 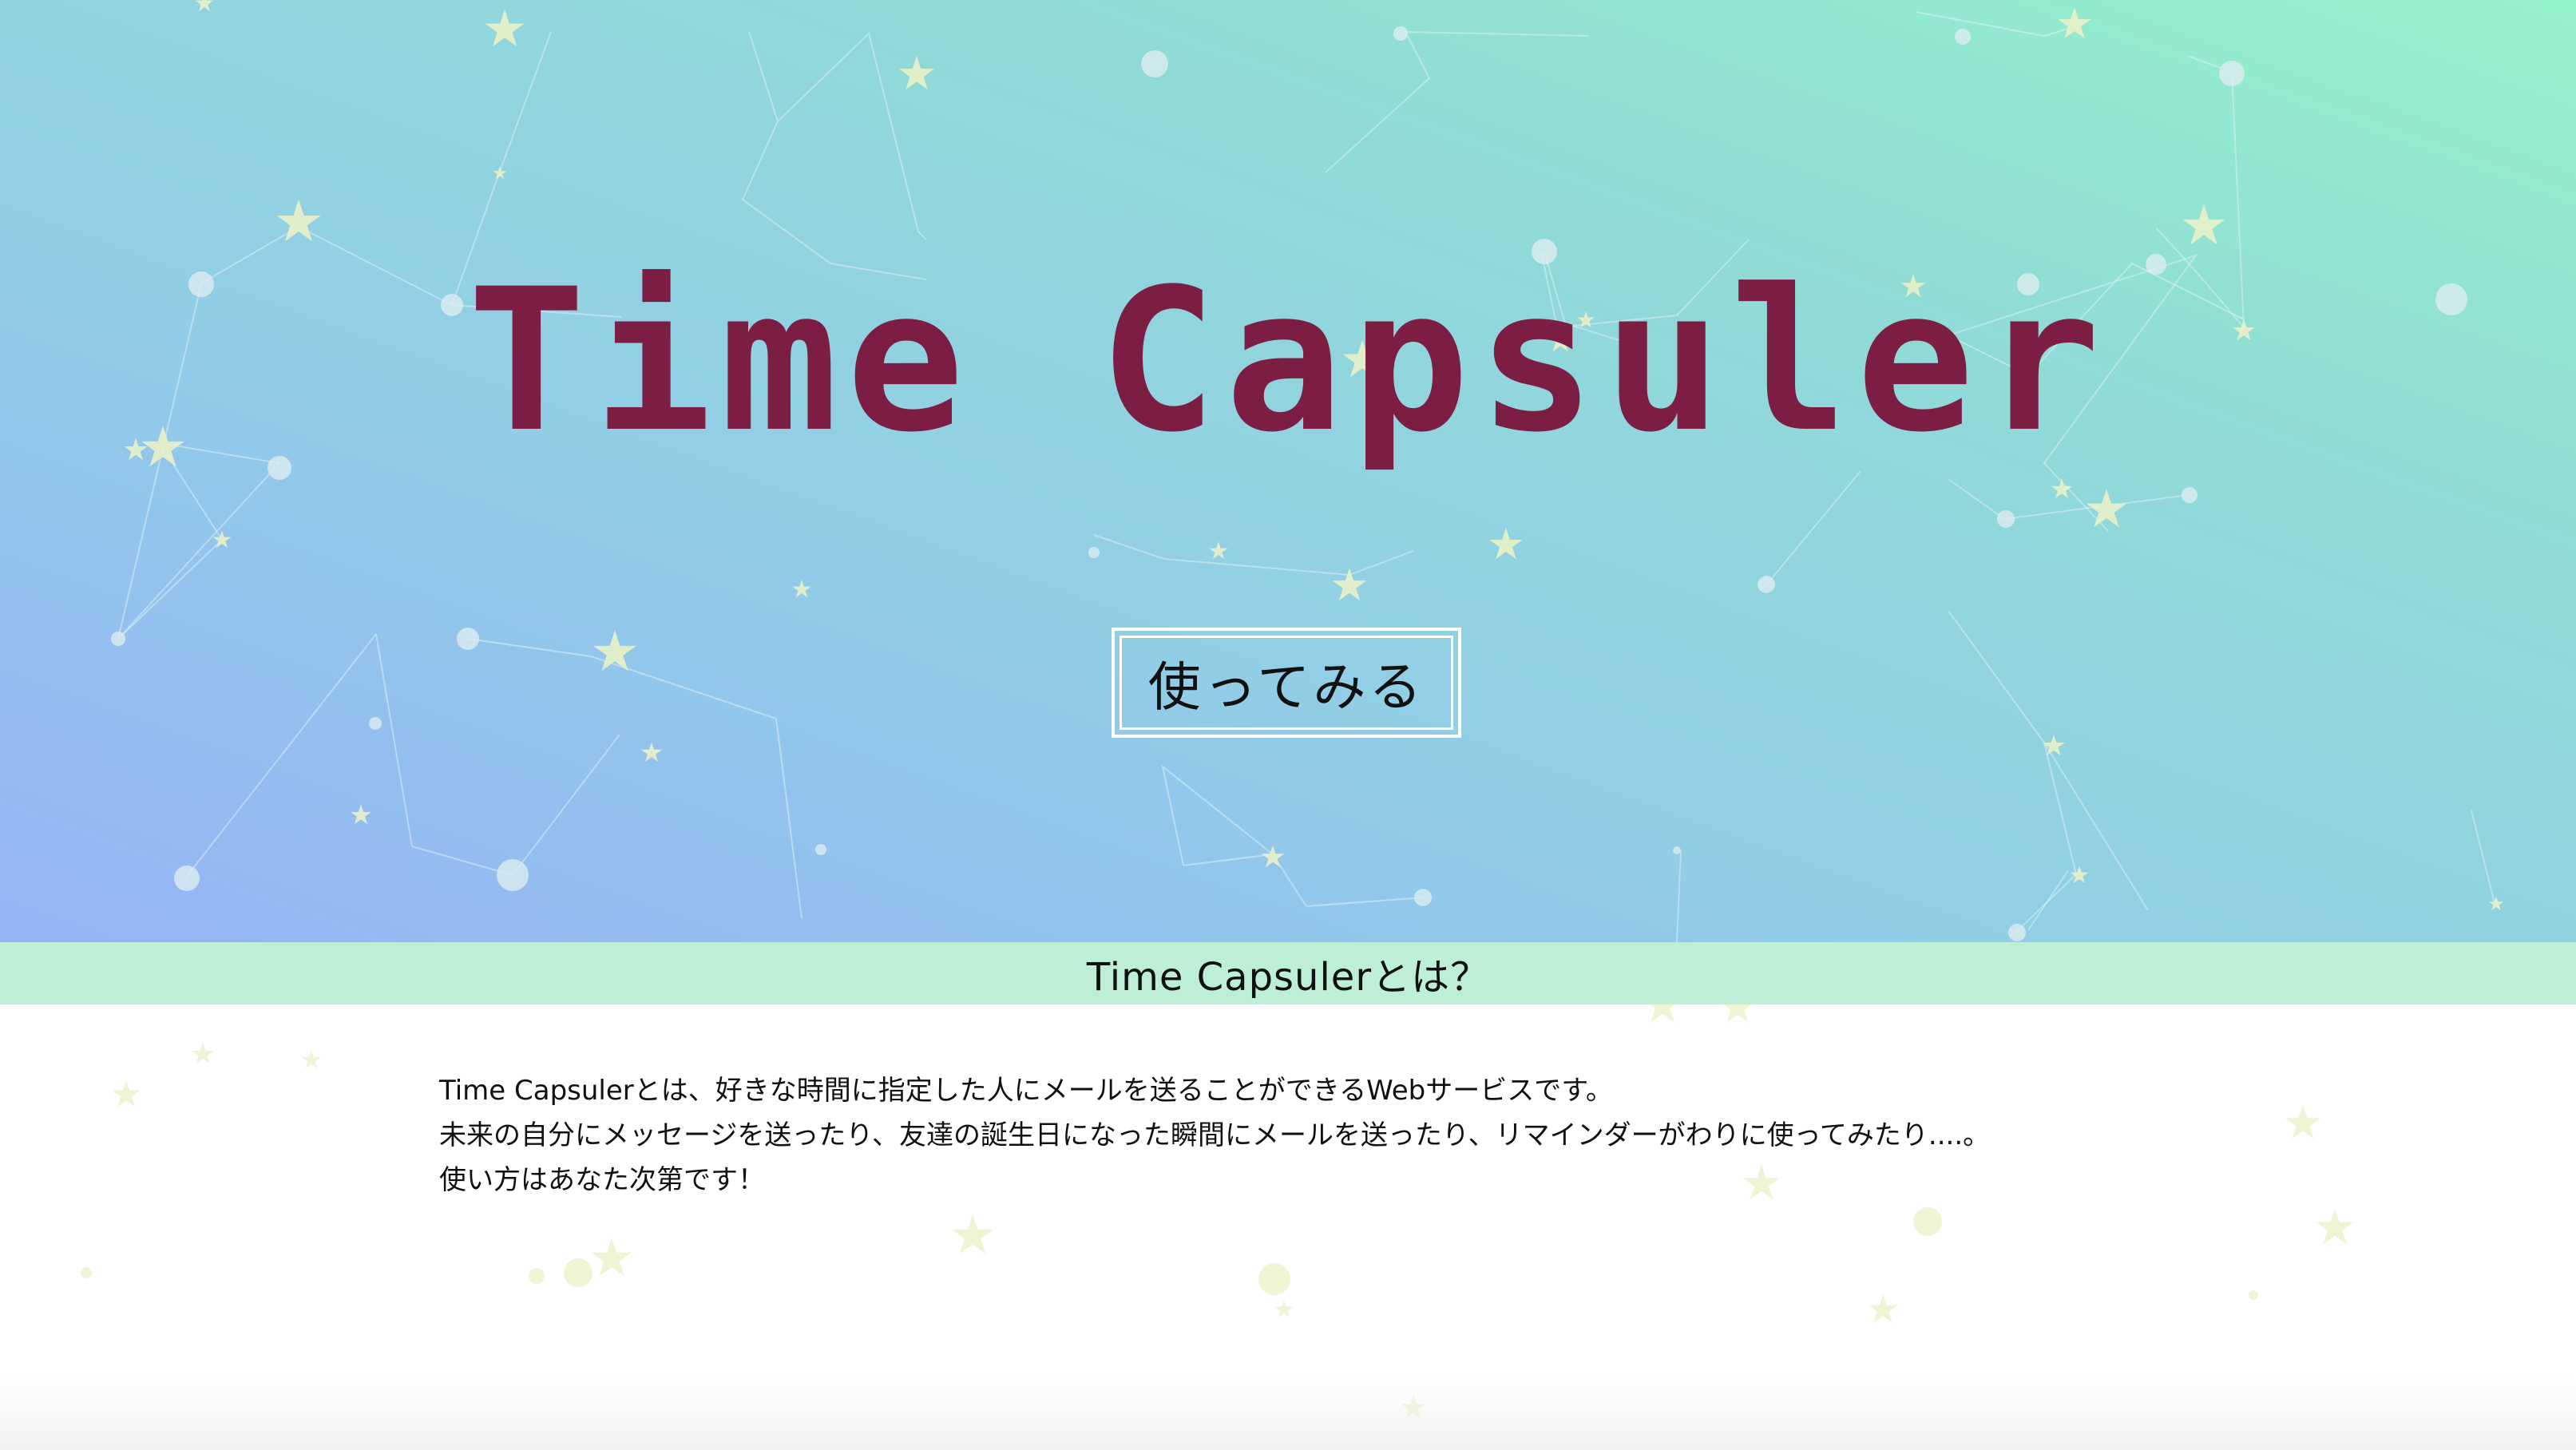 I want to click on about-heading: Time Capsulerとは？, so click(x=1288, y=978).